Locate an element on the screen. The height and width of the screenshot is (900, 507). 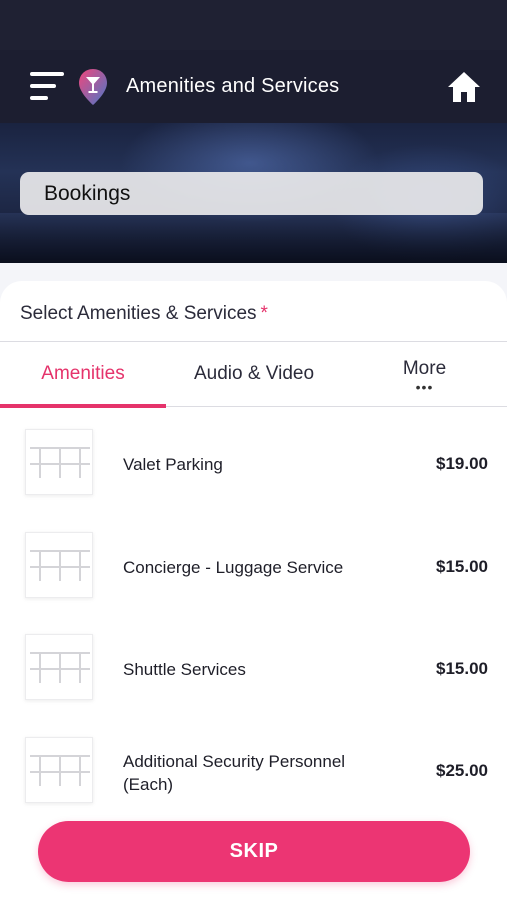
bookings-field: Bookings is located at coordinates (251, 193).